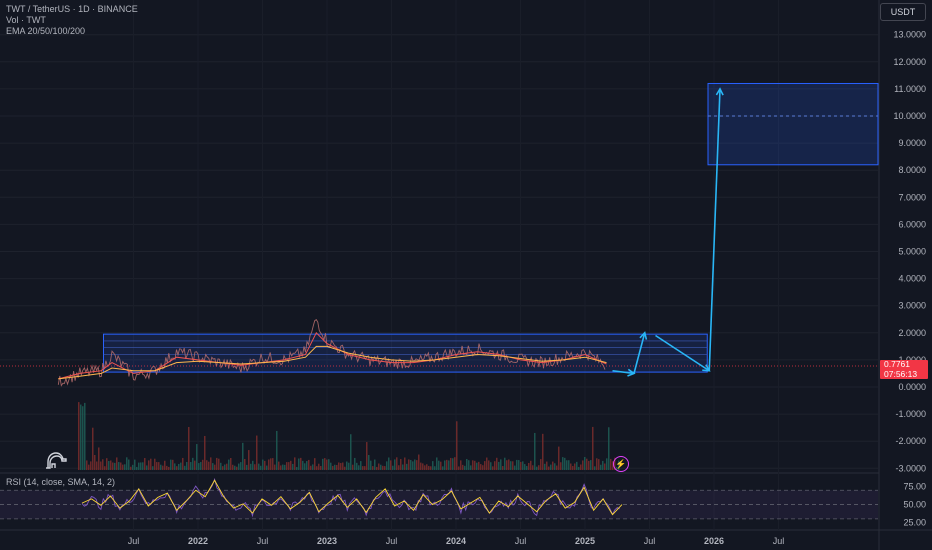 This screenshot has height=550, width=932. I want to click on price-tick-label: 0.0000, so click(912, 387).